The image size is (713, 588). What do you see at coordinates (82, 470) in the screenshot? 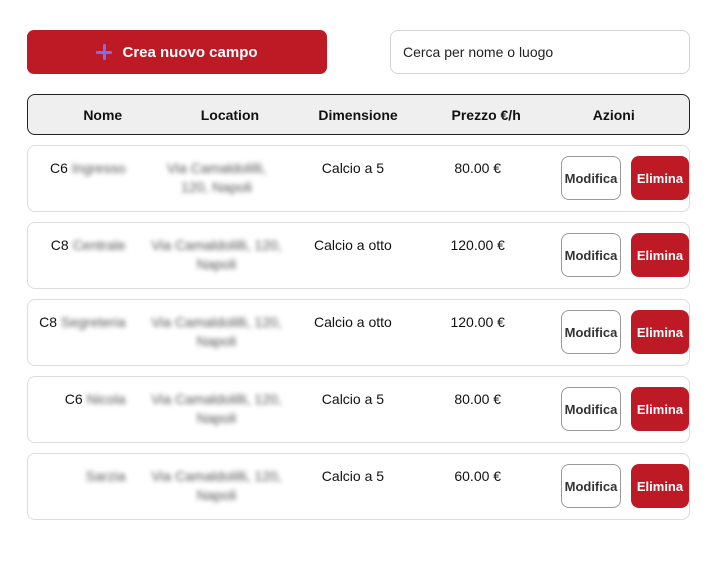
I see `field-name: Sarzia` at bounding box center [82, 470].